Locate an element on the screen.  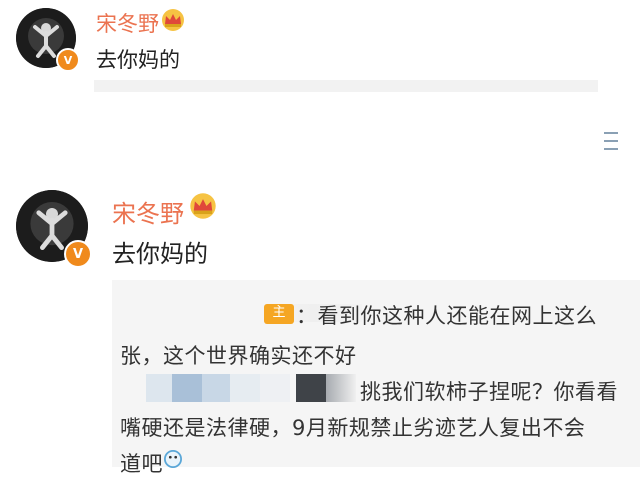
menu-lines-icon is located at coordinates (611, 141).